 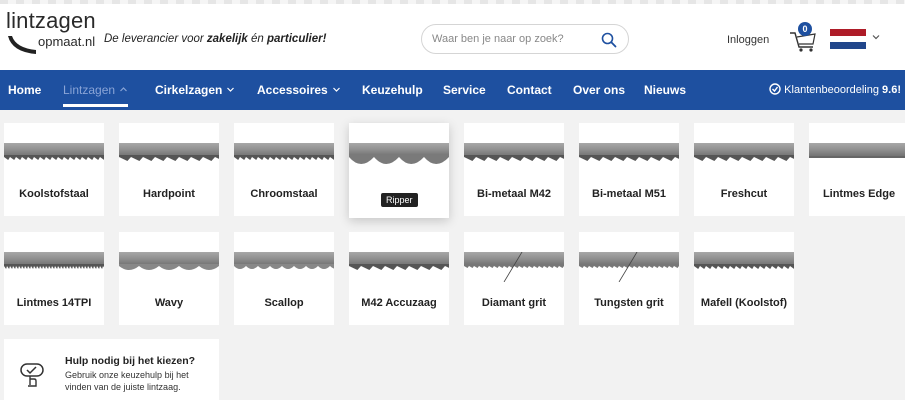 What do you see at coordinates (514, 169) in the screenshot?
I see `product-tile-bi-metaal-m42: Bi-metaal M42` at bounding box center [514, 169].